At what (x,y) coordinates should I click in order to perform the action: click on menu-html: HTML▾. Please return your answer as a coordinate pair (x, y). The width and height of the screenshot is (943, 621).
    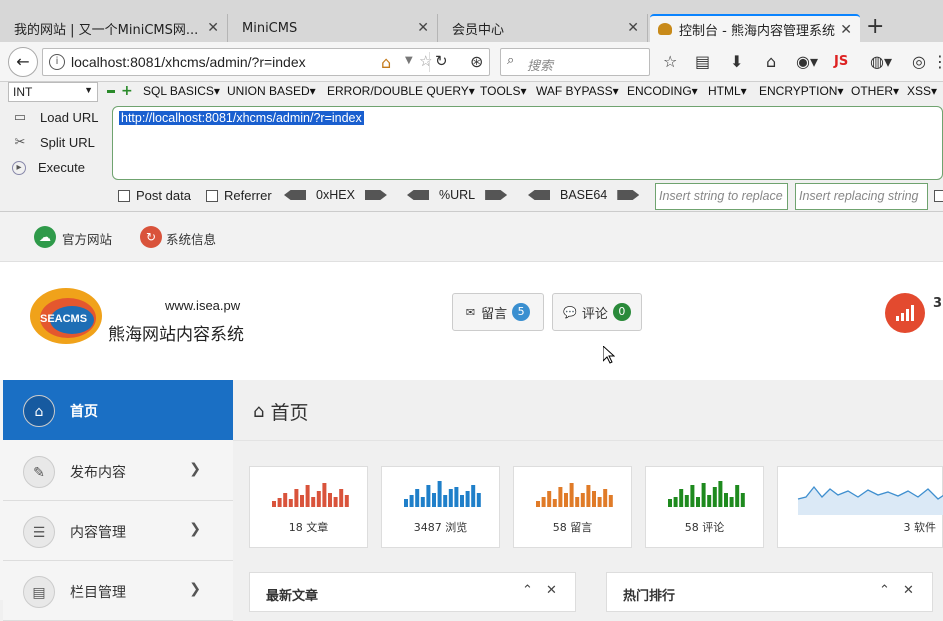
    Looking at the image, I should click on (727, 91).